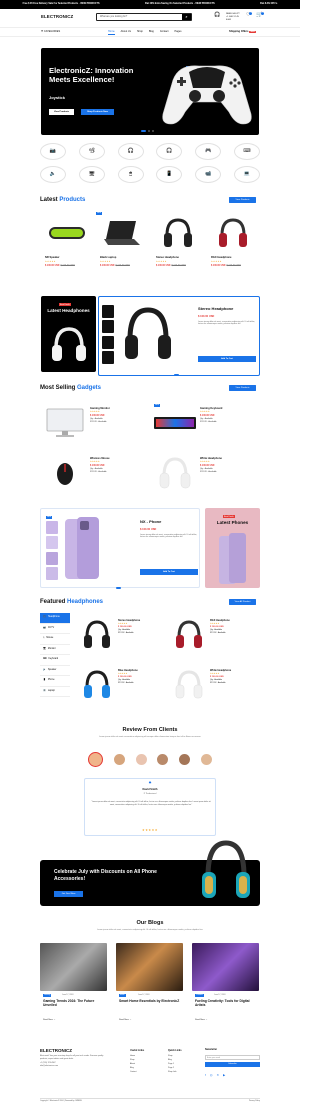 The width and height of the screenshot is (320, 1106). I want to click on twitter-icon: ✕, so click(217, 1075).